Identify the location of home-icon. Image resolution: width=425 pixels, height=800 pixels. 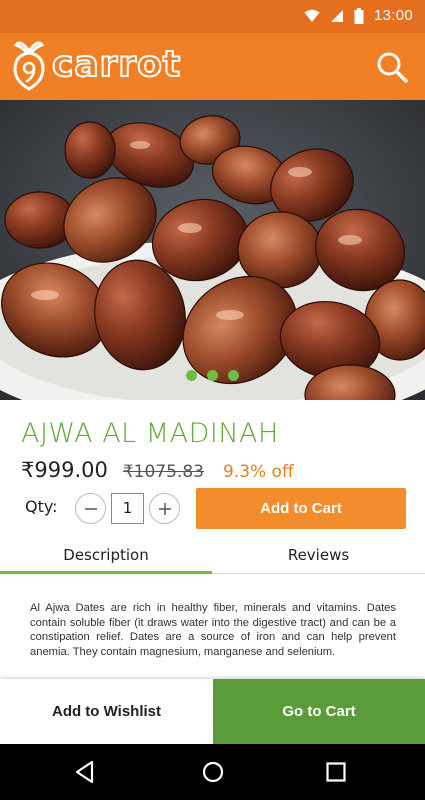
(213, 772).